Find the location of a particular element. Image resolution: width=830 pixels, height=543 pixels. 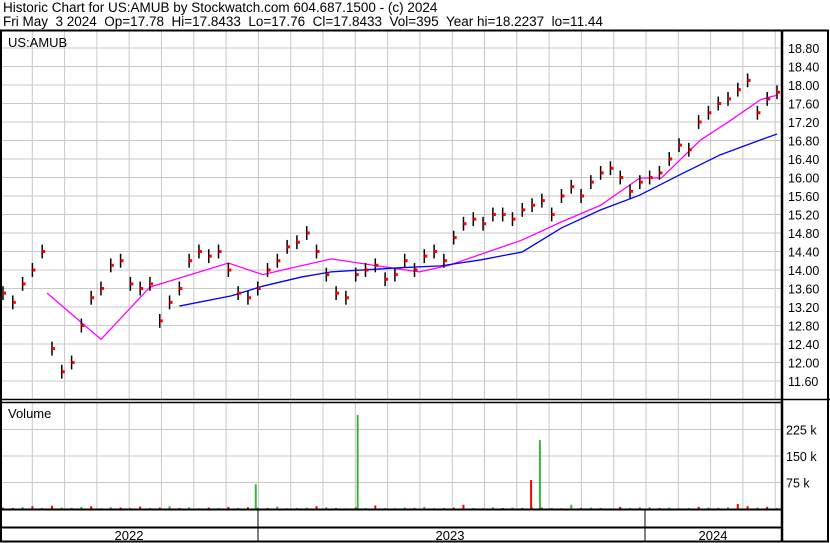

price-tick-label: 12.40 is located at coordinates (803, 345).